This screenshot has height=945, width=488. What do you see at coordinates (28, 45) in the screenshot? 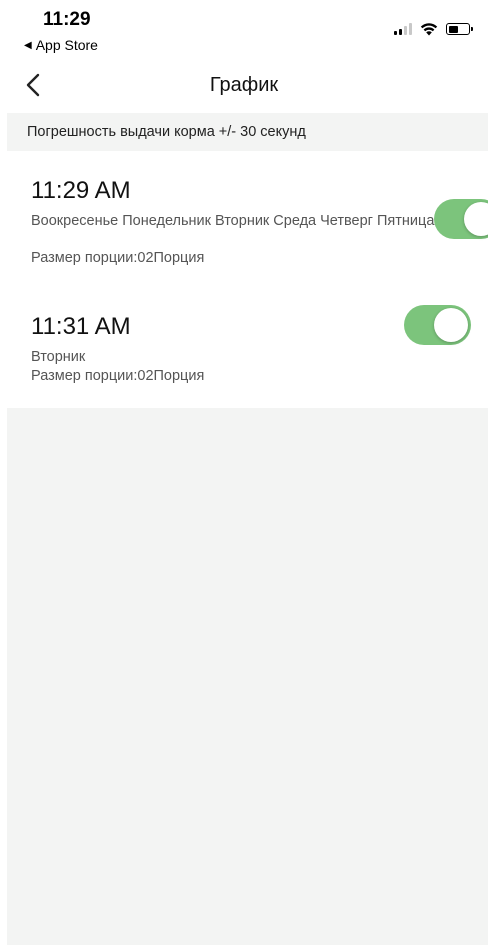
I see `back-triangle-icon: ◀` at bounding box center [28, 45].